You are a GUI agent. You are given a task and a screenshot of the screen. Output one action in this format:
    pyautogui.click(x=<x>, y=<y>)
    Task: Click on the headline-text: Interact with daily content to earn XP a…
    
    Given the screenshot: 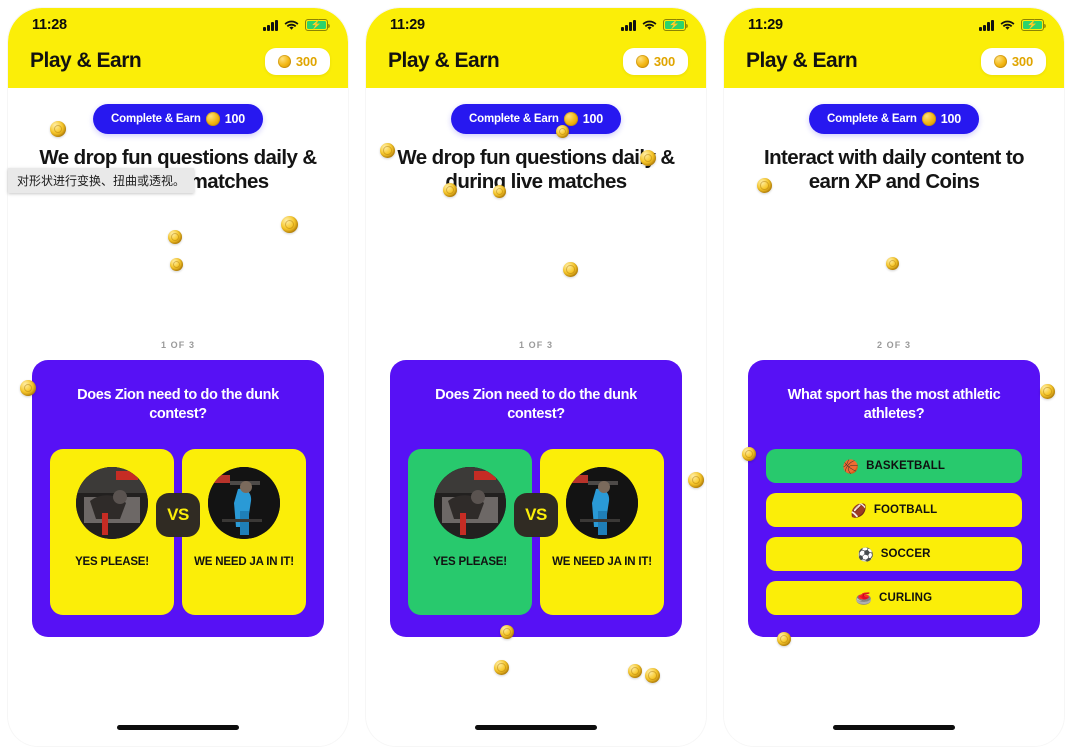 What is the action you would take?
    pyautogui.click(x=894, y=170)
    